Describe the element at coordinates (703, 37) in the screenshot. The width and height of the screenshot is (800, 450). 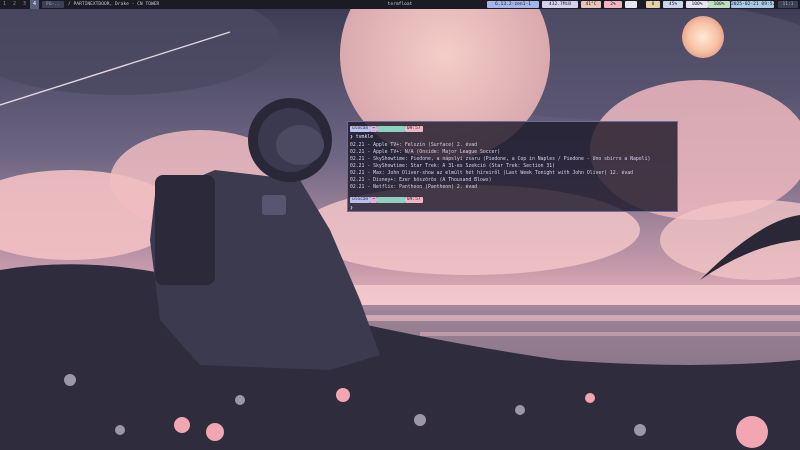
I see `sun` at that location.